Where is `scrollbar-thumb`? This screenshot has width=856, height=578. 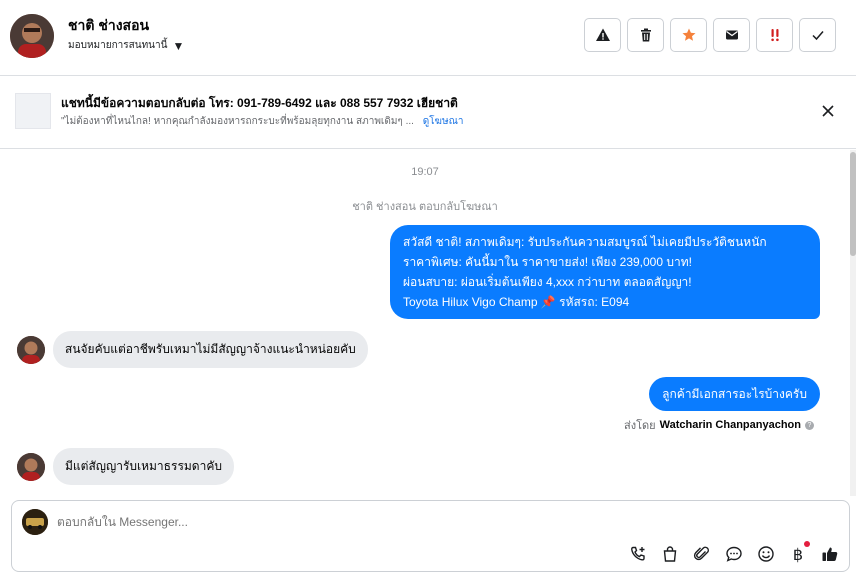 scrollbar-thumb is located at coordinates (853, 204).